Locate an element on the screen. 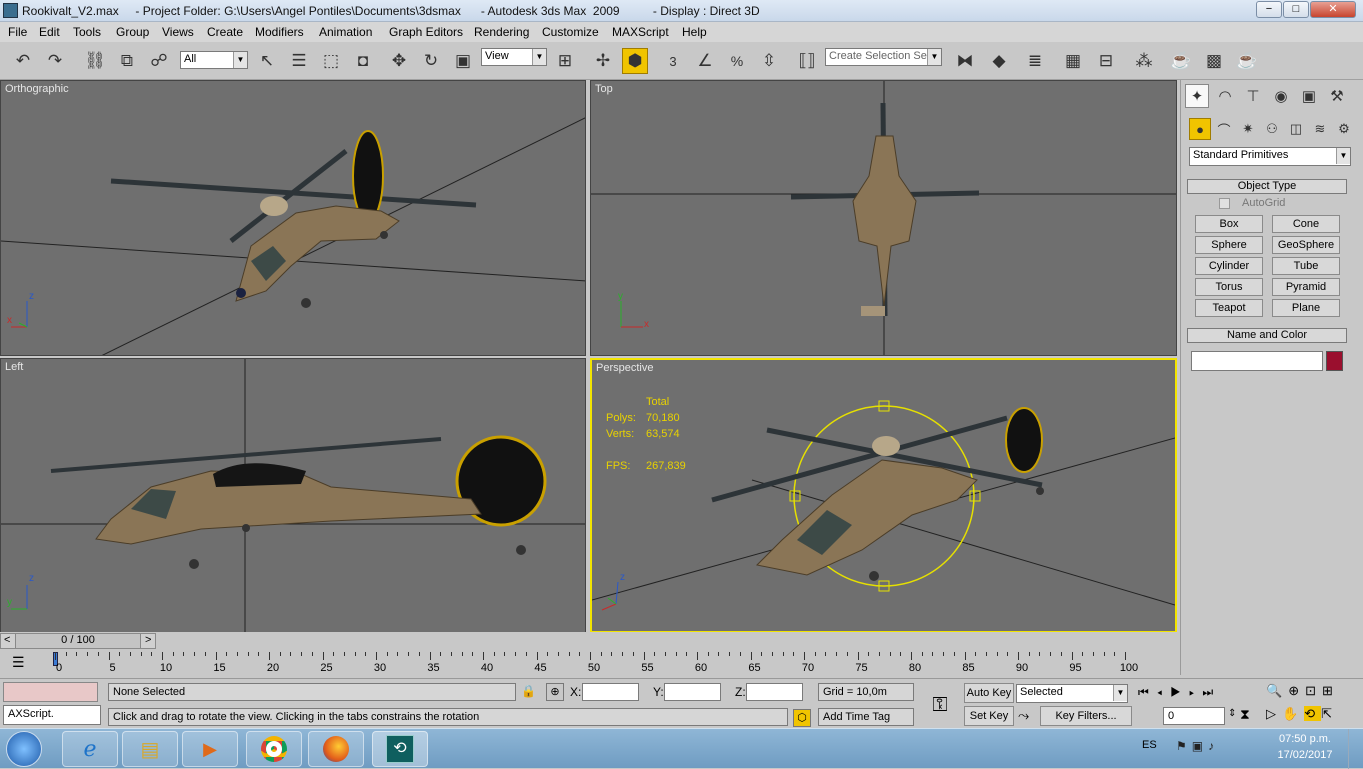 This screenshot has width=1363, height=769. mirror-icon: ⧓ is located at coordinates (965, 61).